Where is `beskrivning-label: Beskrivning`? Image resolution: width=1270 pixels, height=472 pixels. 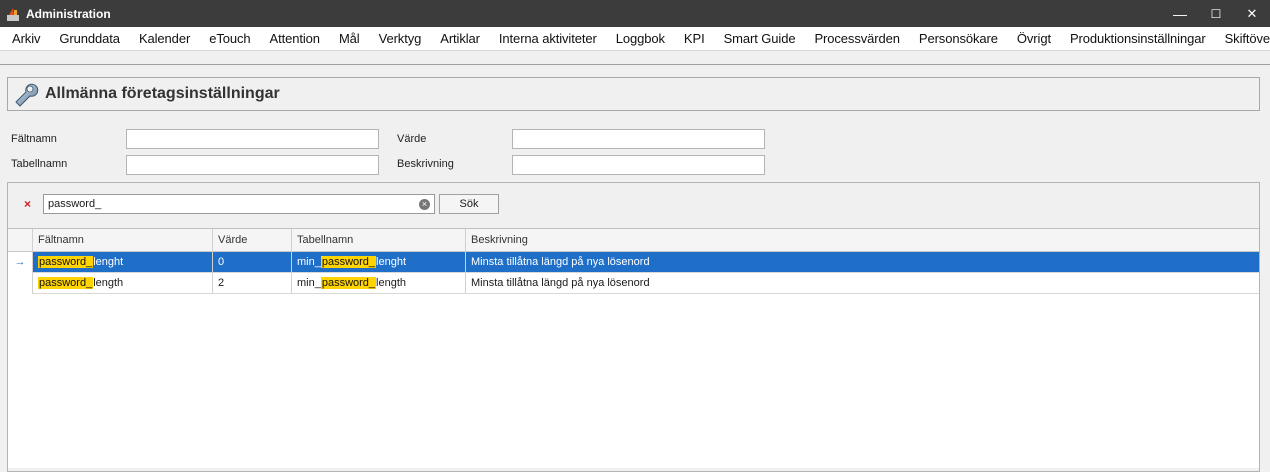
beskrivning-label: Beskrivning is located at coordinates (425, 164).